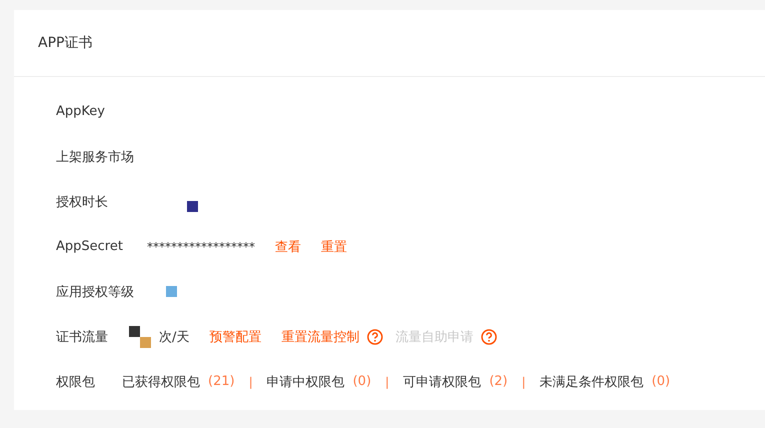  What do you see at coordinates (442, 381) in the screenshot?
I see `package-link: 可申请权限包` at bounding box center [442, 381].